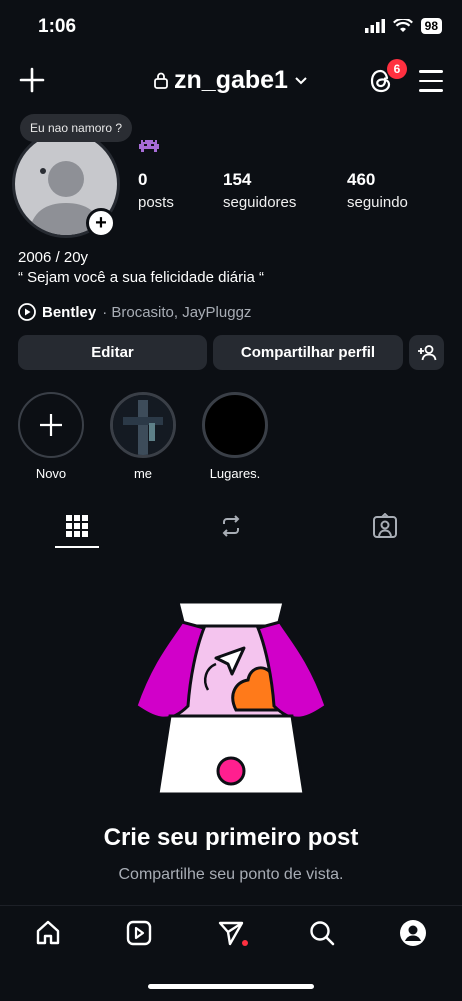 This screenshot has height=1001, width=462. Describe the element at coordinates (69, 312) in the screenshot. I see `music-artist: Bentley` at that location.